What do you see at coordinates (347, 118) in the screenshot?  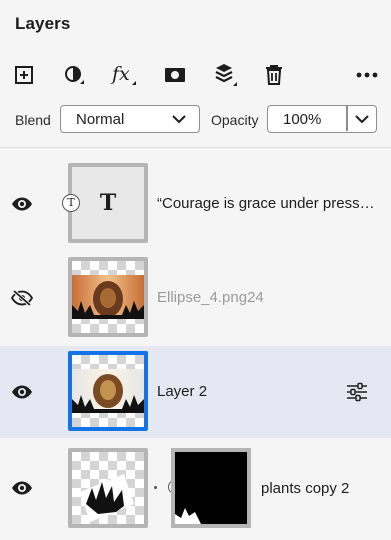 I see `opacity-divider` at bounding box center [347, 118].